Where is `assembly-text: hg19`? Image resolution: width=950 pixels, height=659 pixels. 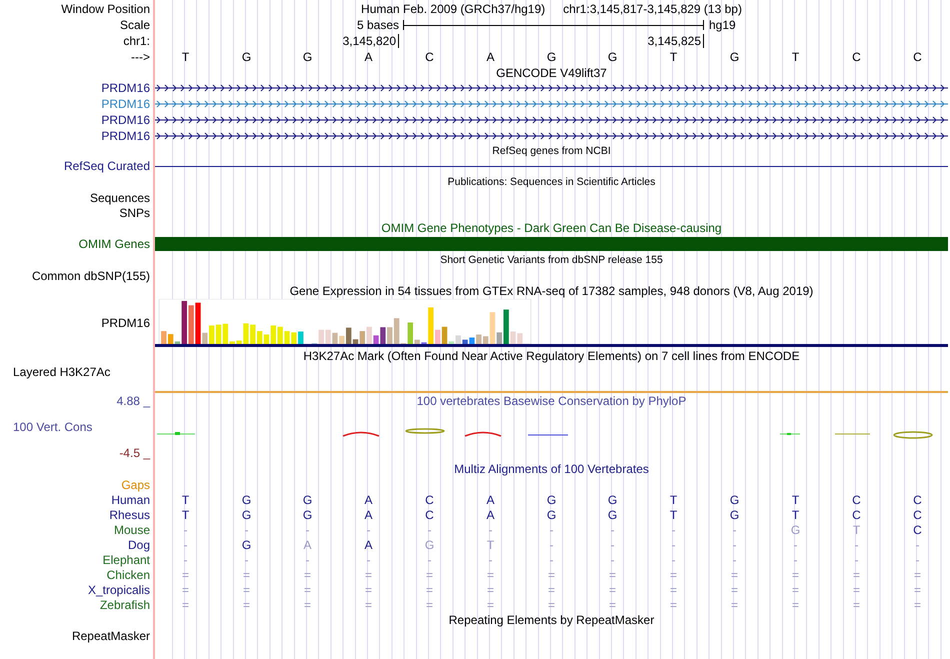
assembly-text: hg19 is located at coordinates (722, 25).